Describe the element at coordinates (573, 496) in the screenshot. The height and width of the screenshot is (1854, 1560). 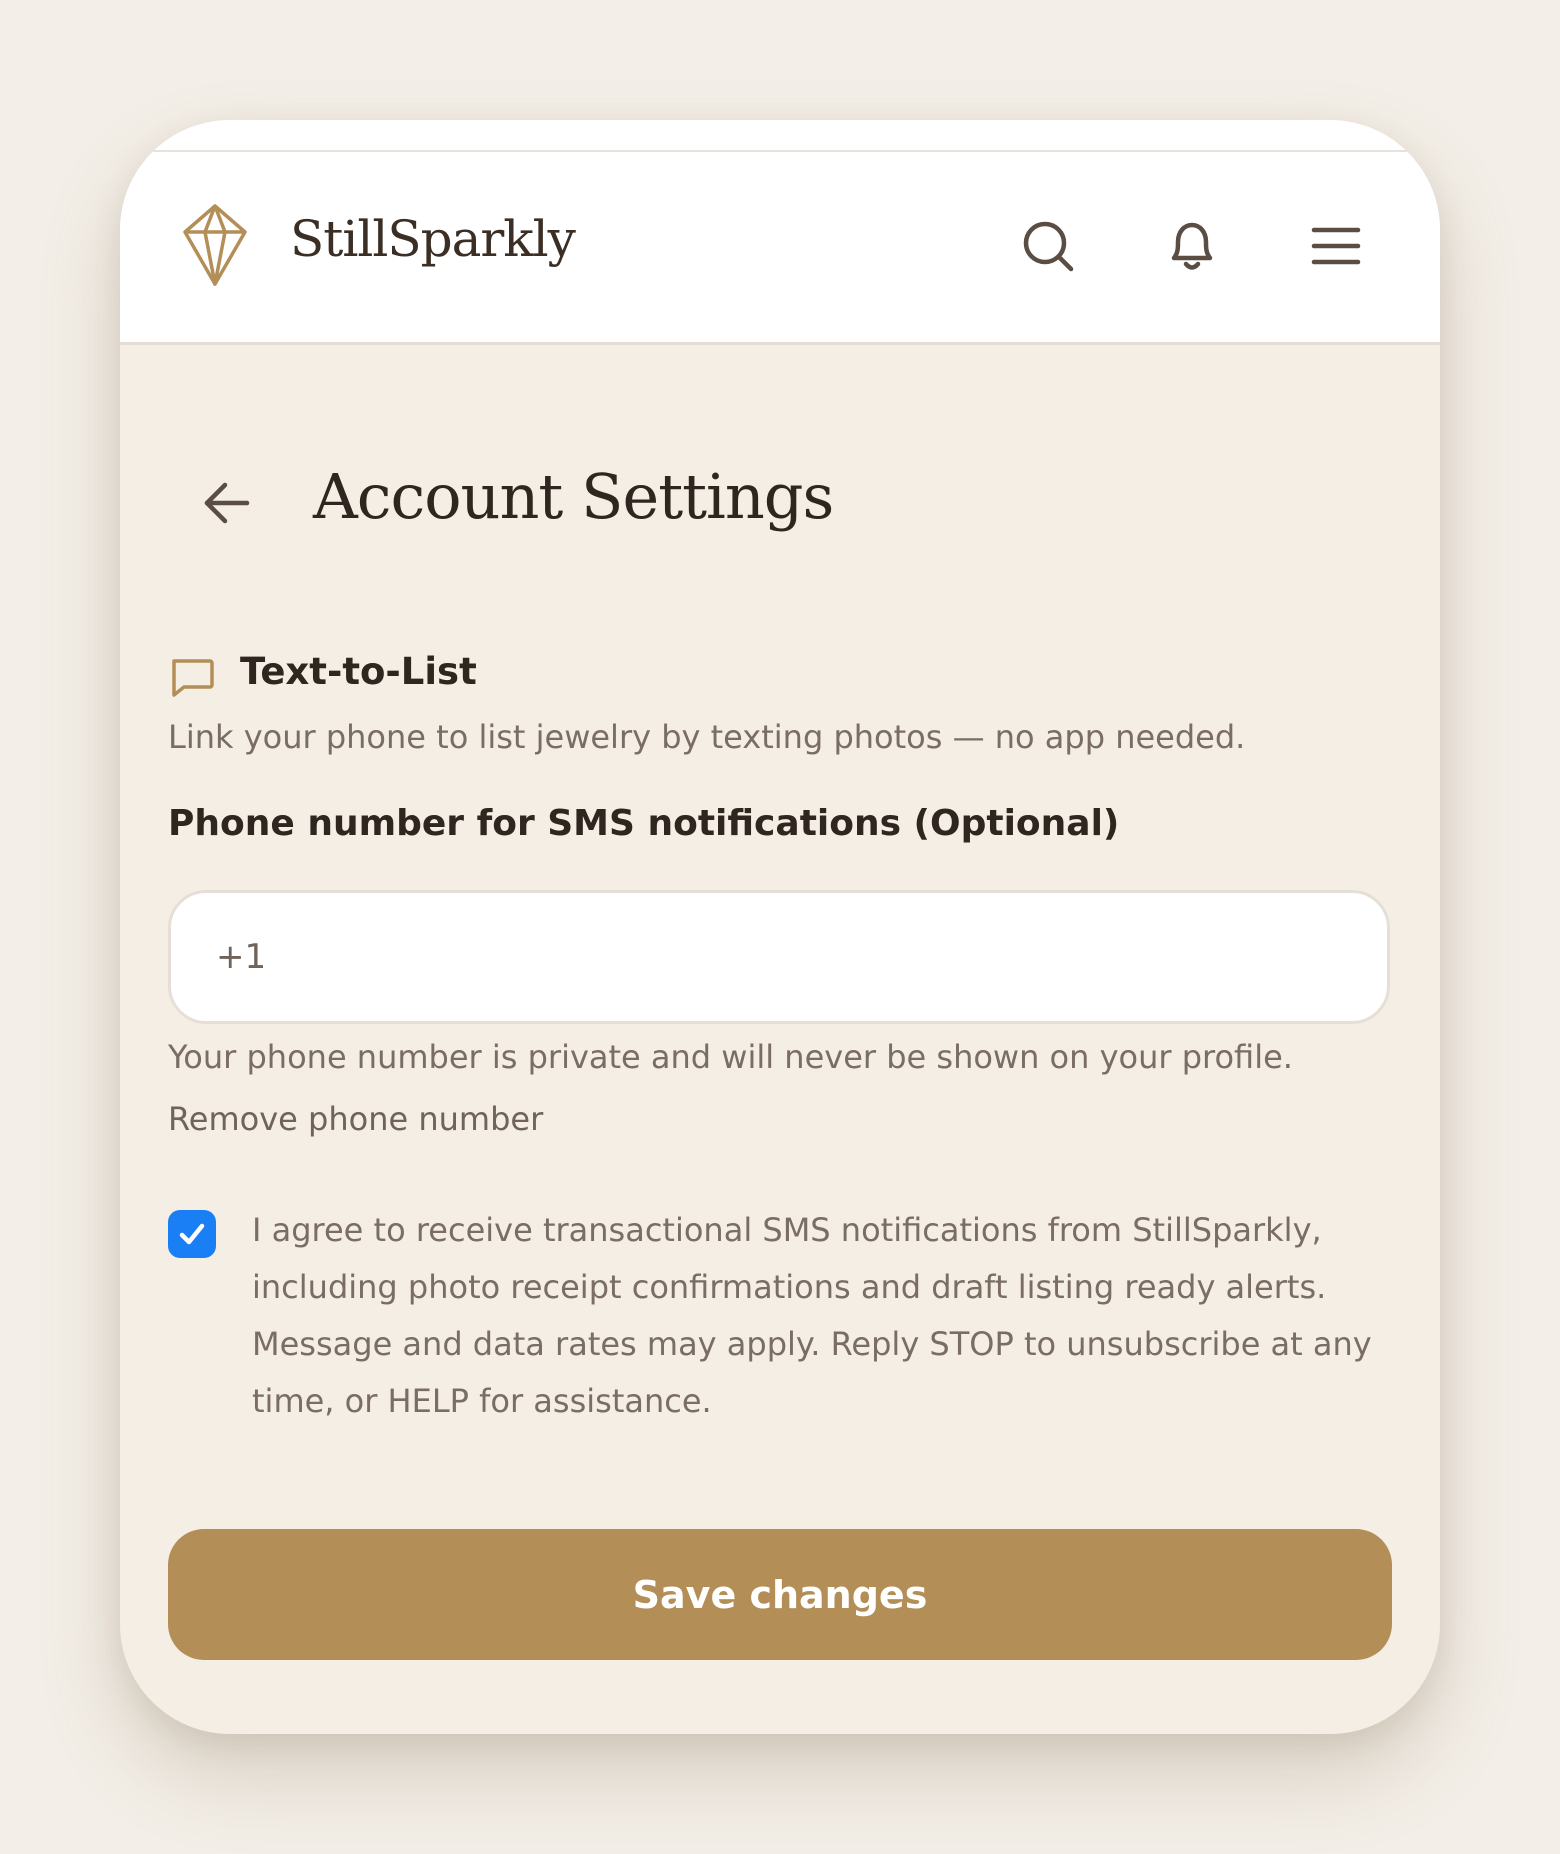
I see `page-title: Account Settings` at that location.